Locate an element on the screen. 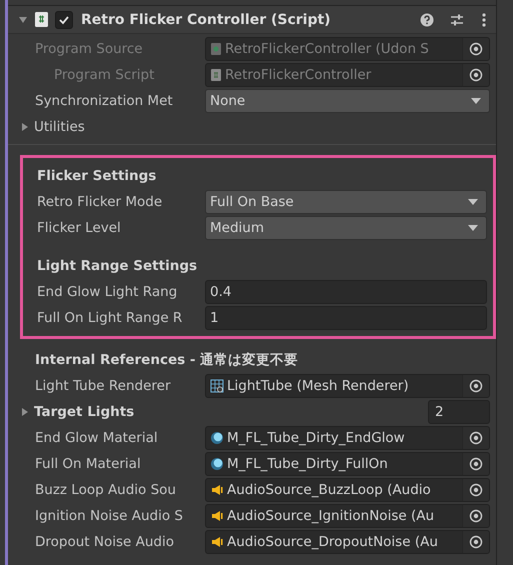 Image resolution: width=513 pixels, height=565 pixels. number-field: 1 is located at coordinates (346, 318).